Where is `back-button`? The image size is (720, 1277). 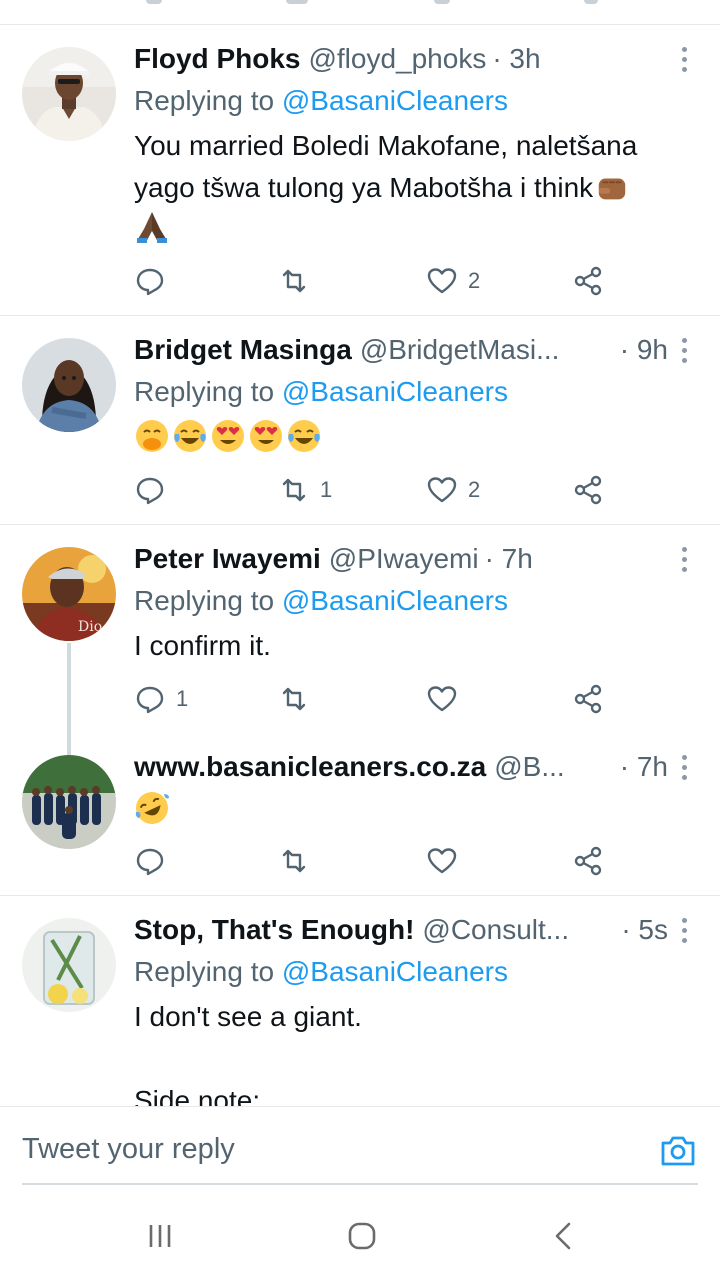
back-button is located at coordinates (564, 1236).